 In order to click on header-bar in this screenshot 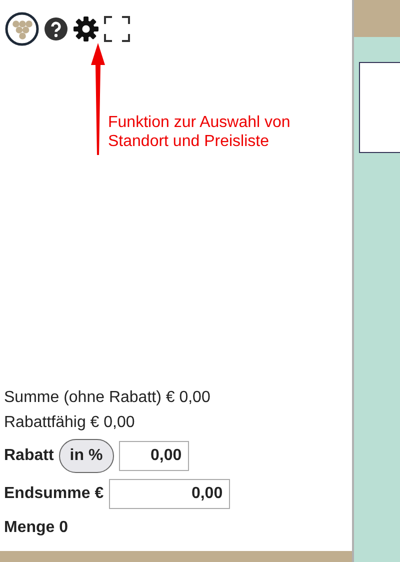, I will do `click(377, 18)`.